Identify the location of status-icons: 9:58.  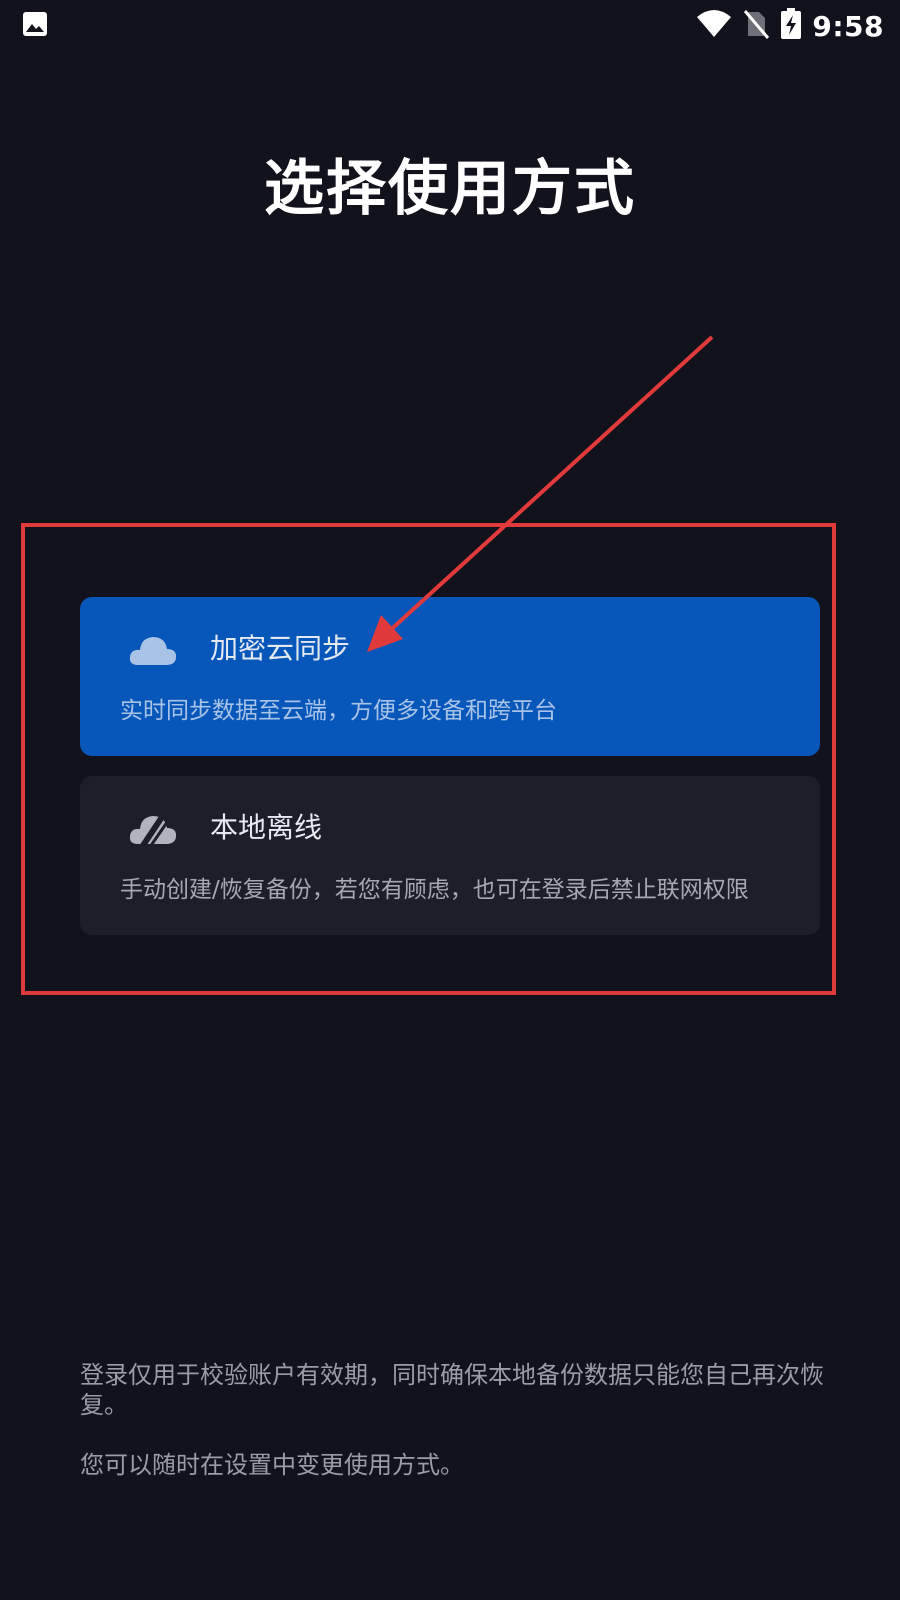
(790, 26).